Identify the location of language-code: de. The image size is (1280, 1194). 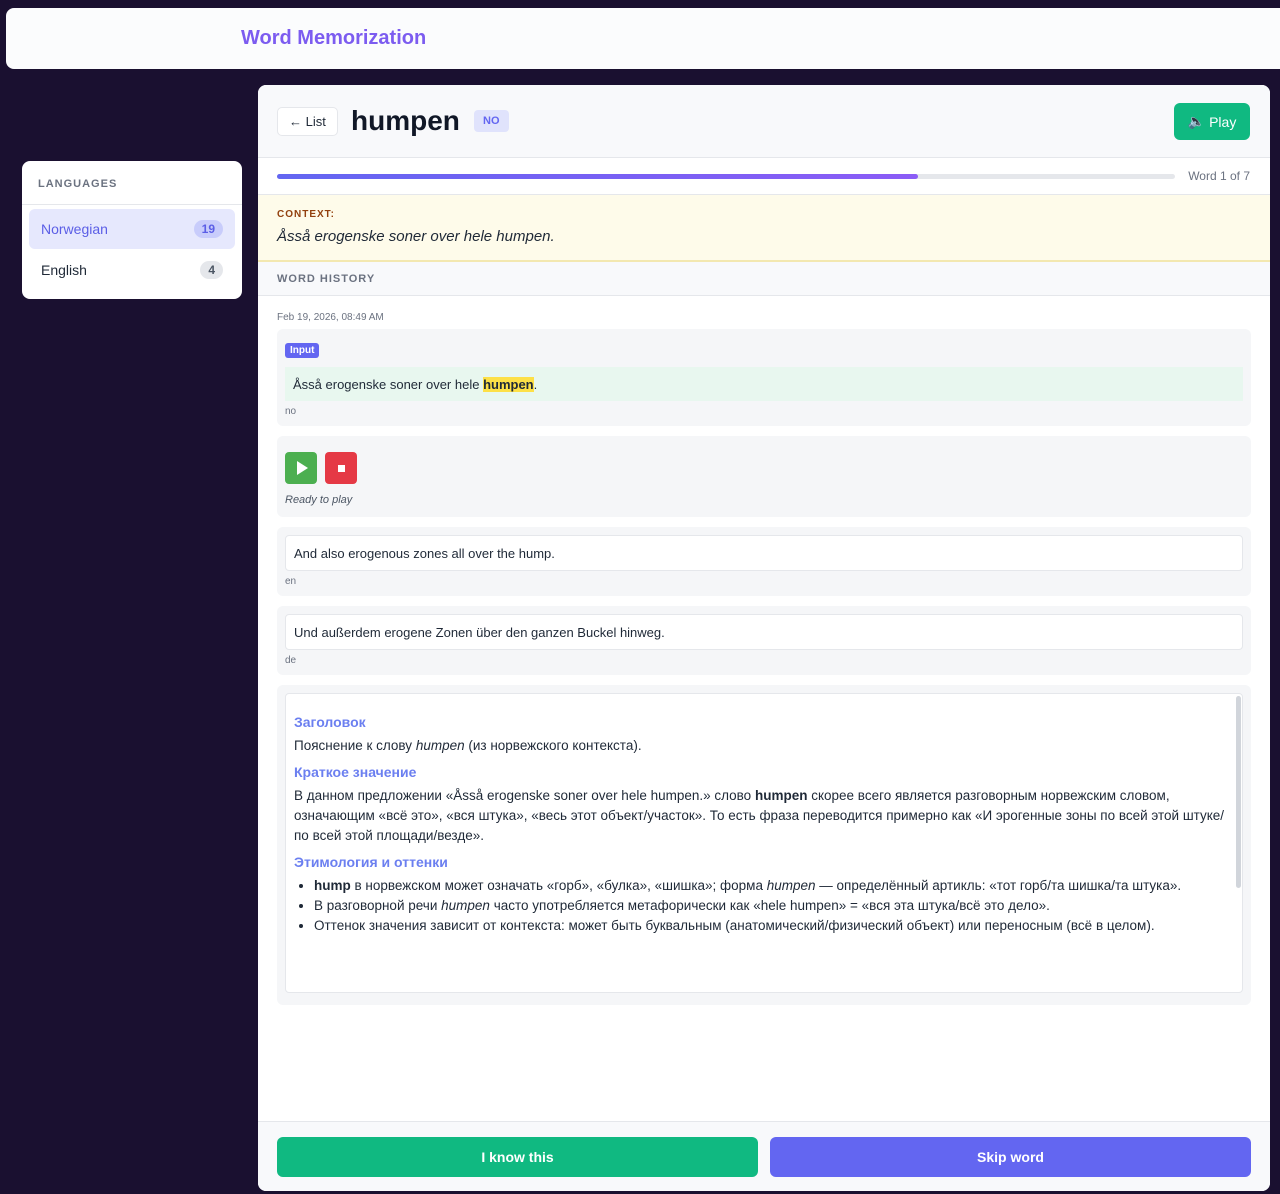
(291, 660).